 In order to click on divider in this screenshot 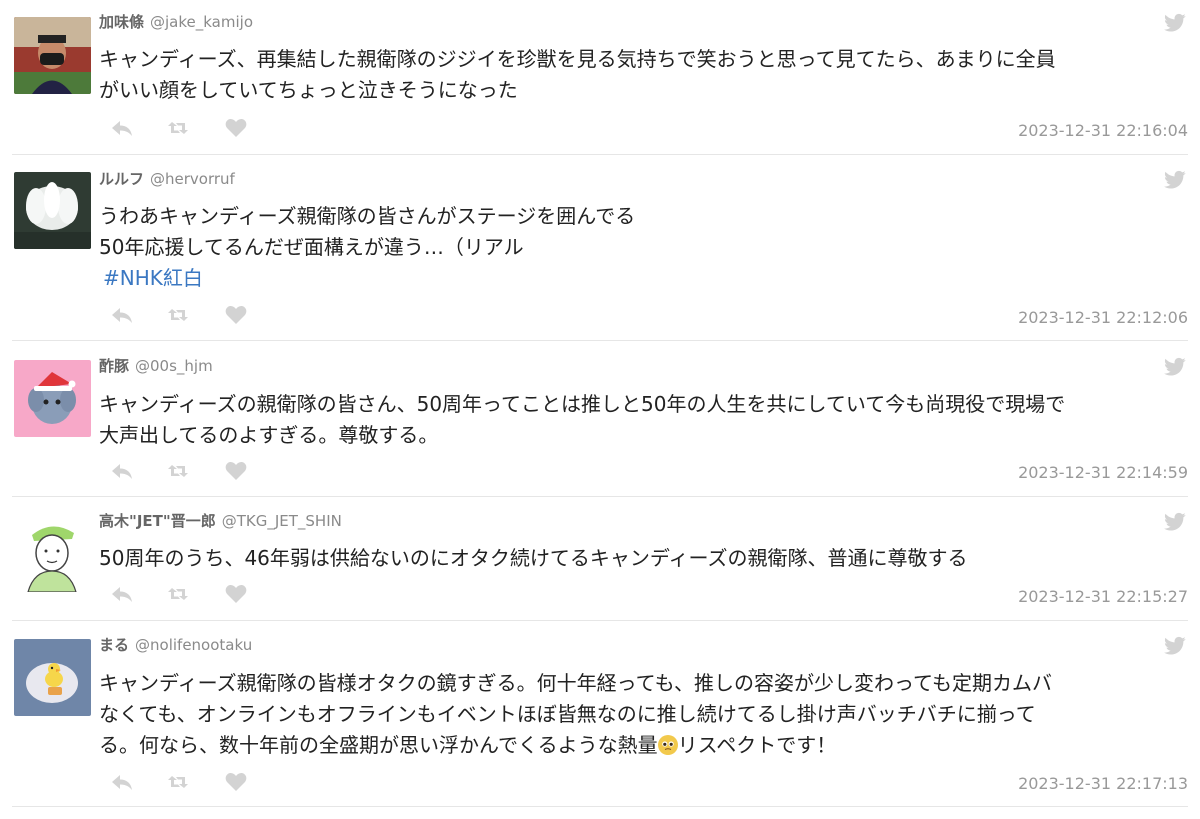, I will do `click(600, 806)`.